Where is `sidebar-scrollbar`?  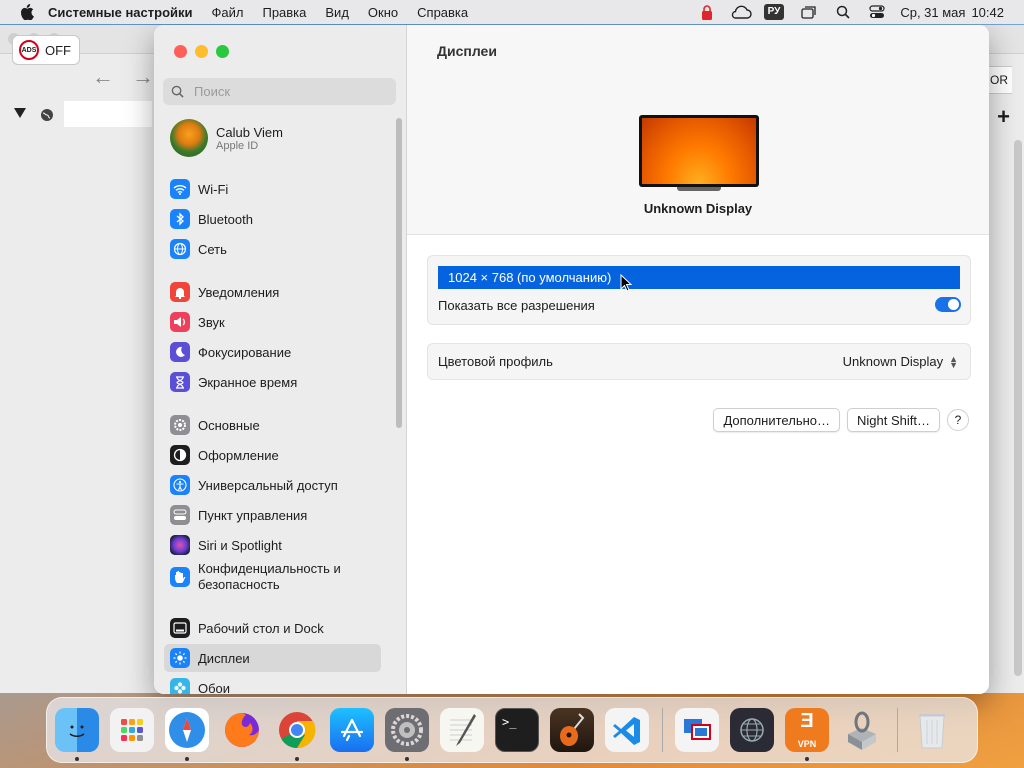
sidebar-scrollbar is located at coordinates (399, 273).